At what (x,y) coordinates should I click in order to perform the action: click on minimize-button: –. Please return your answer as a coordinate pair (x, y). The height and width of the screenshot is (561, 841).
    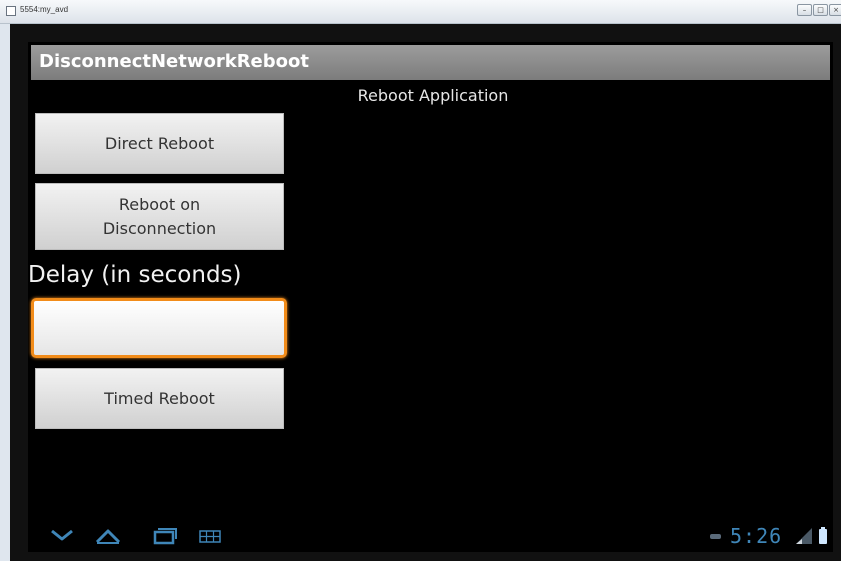
    Looking at the image, I should click on (804, 10).